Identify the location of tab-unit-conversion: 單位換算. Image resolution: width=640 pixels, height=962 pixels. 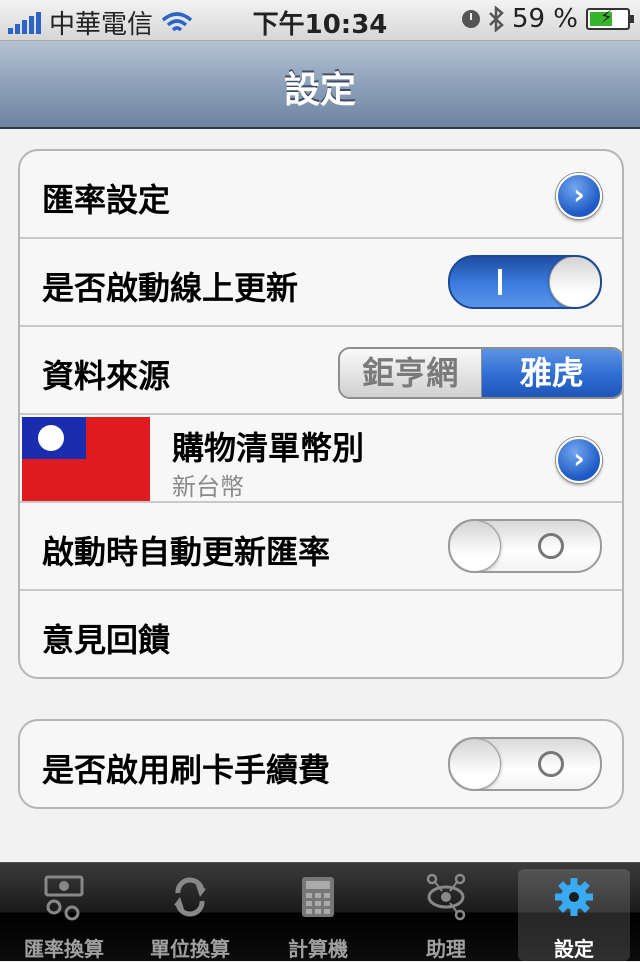
(190, 912).